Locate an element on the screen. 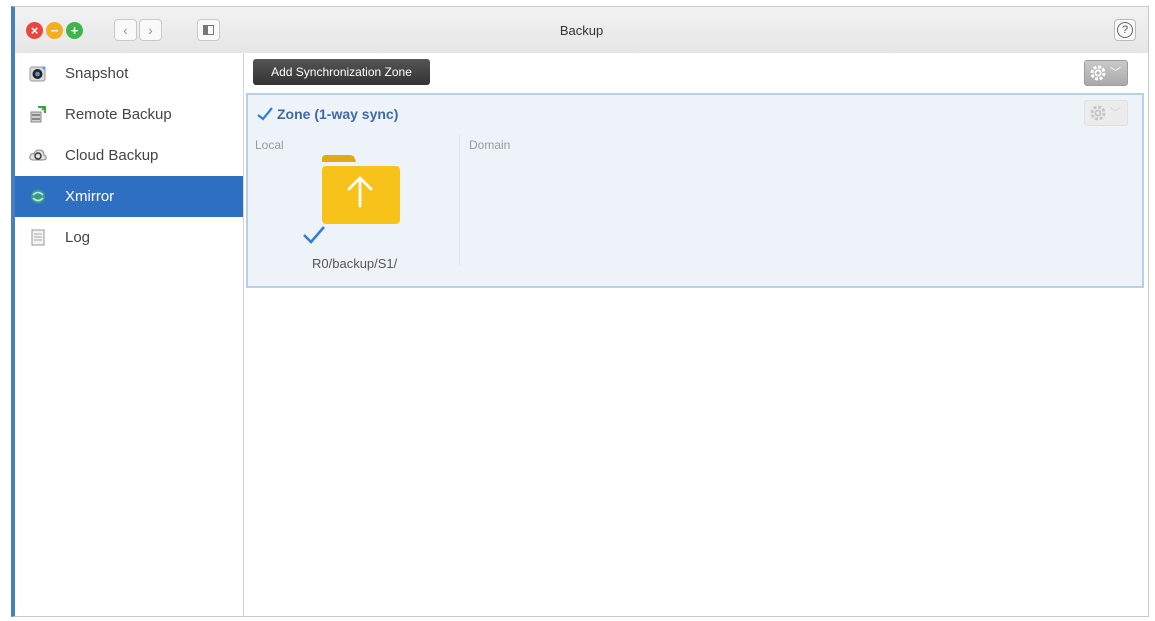  sidebar-item-label: Xmirror is located at coordinates (90, 196).